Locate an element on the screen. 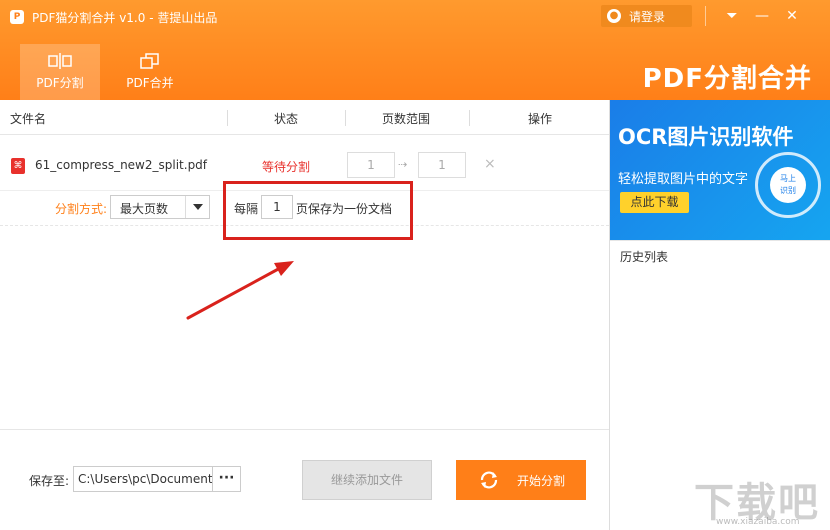  column-header-actions: 操作 is located at coordinates (540, 119).